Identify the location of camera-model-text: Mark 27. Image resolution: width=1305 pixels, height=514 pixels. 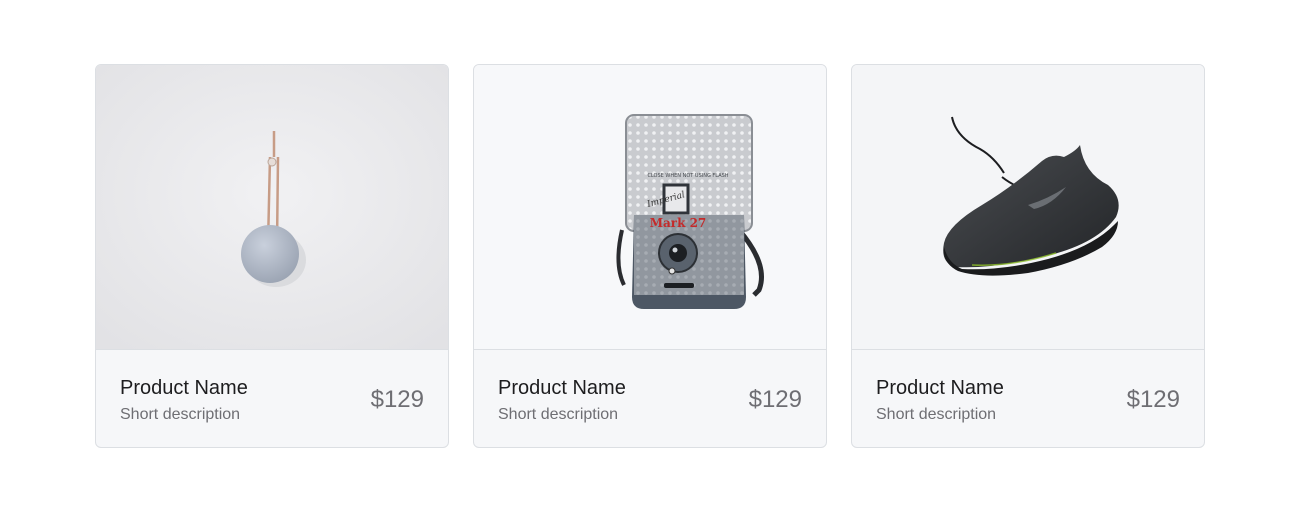
(678, 223).